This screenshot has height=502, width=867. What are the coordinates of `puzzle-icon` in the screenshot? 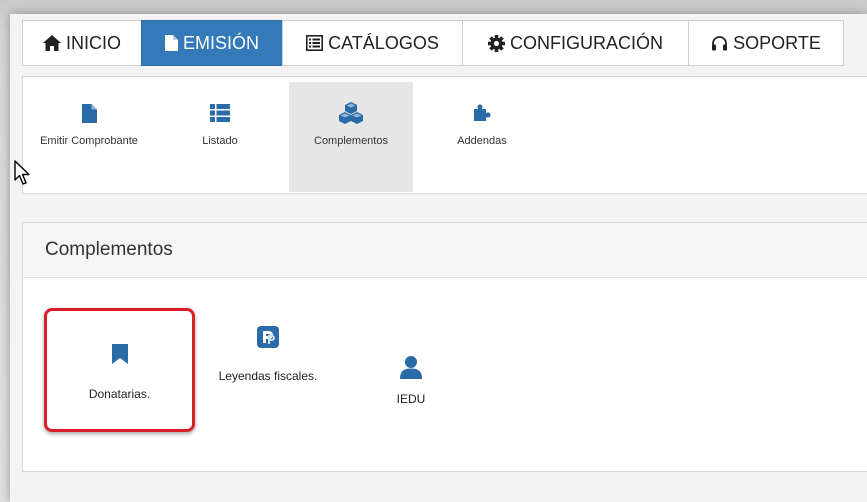 It's located at (482, 113).